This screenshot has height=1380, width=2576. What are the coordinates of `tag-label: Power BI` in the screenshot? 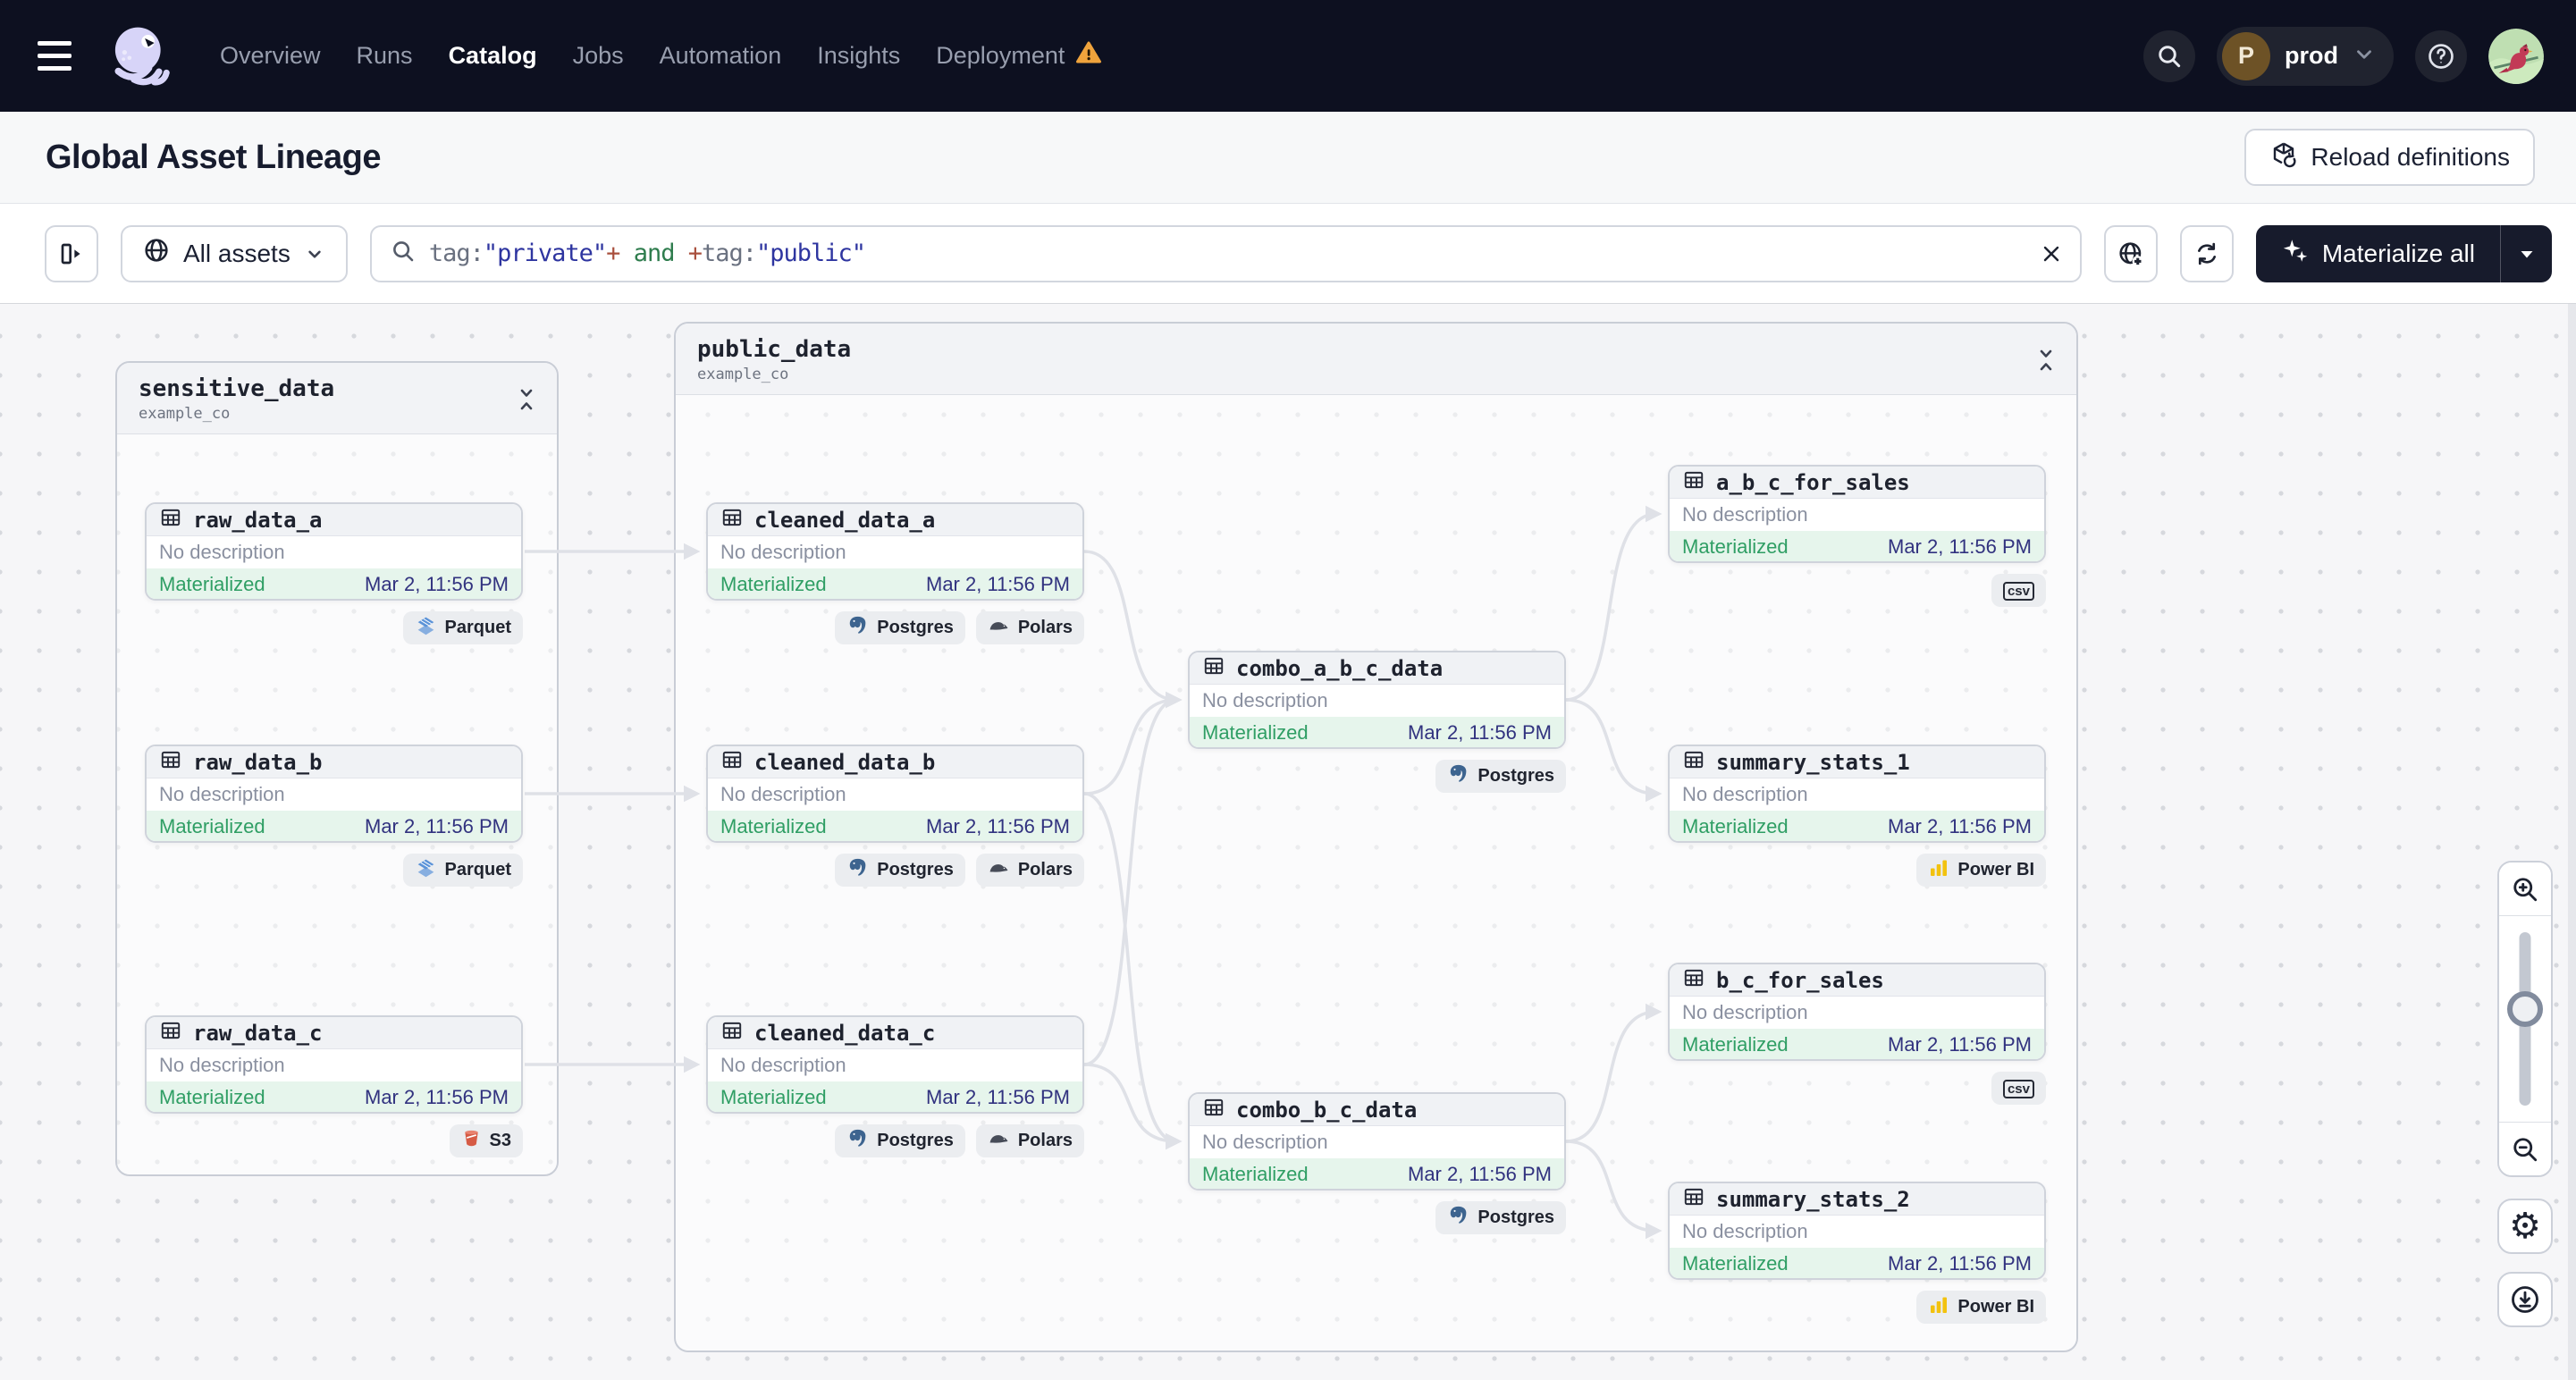 It's located at (1995, 869).